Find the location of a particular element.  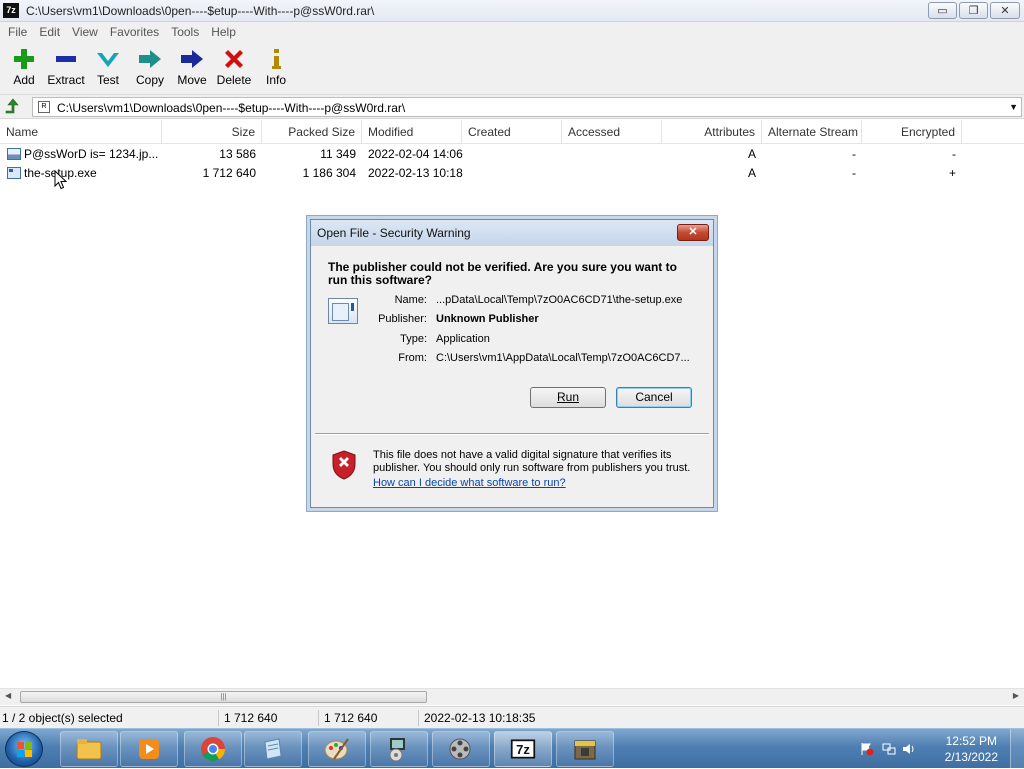

menu-help: Help is located at coordinates (223, 32).